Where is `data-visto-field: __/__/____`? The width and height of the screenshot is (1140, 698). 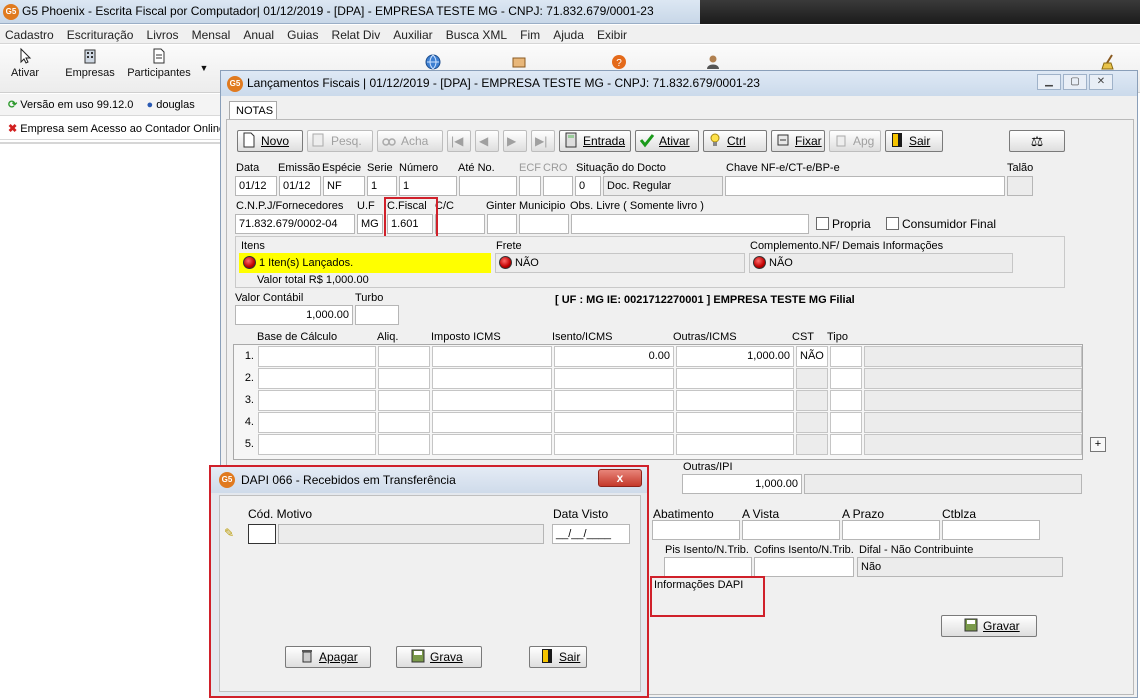 data-visto-field: __/__/____ is located at coordinates (591, 534).